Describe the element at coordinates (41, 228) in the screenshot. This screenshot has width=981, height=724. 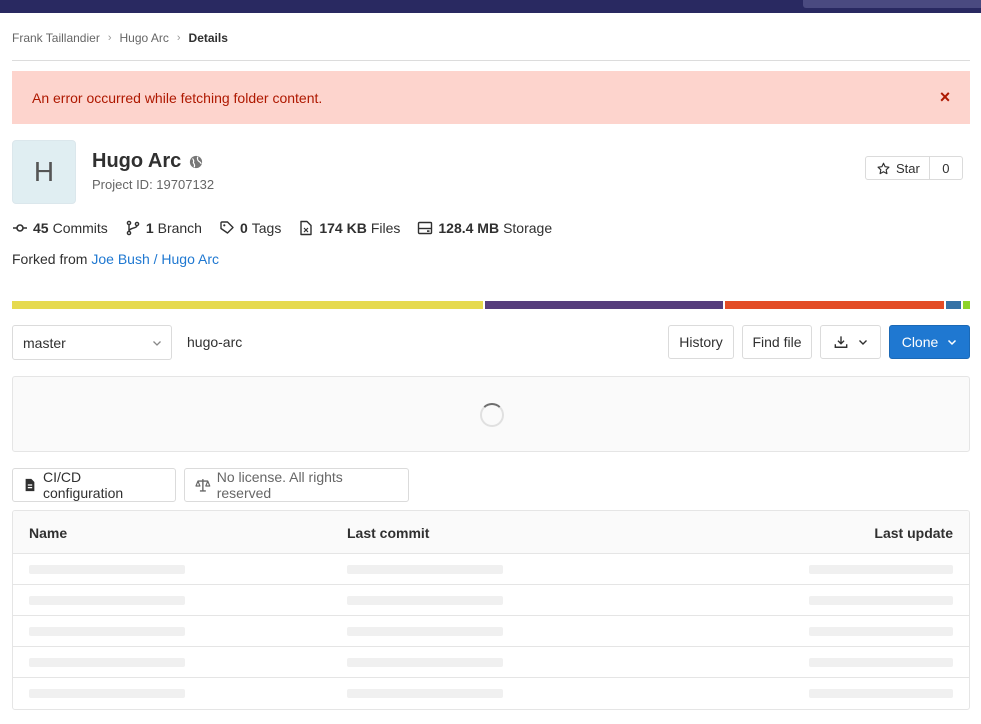
I see `stat-value: 45` at that location.